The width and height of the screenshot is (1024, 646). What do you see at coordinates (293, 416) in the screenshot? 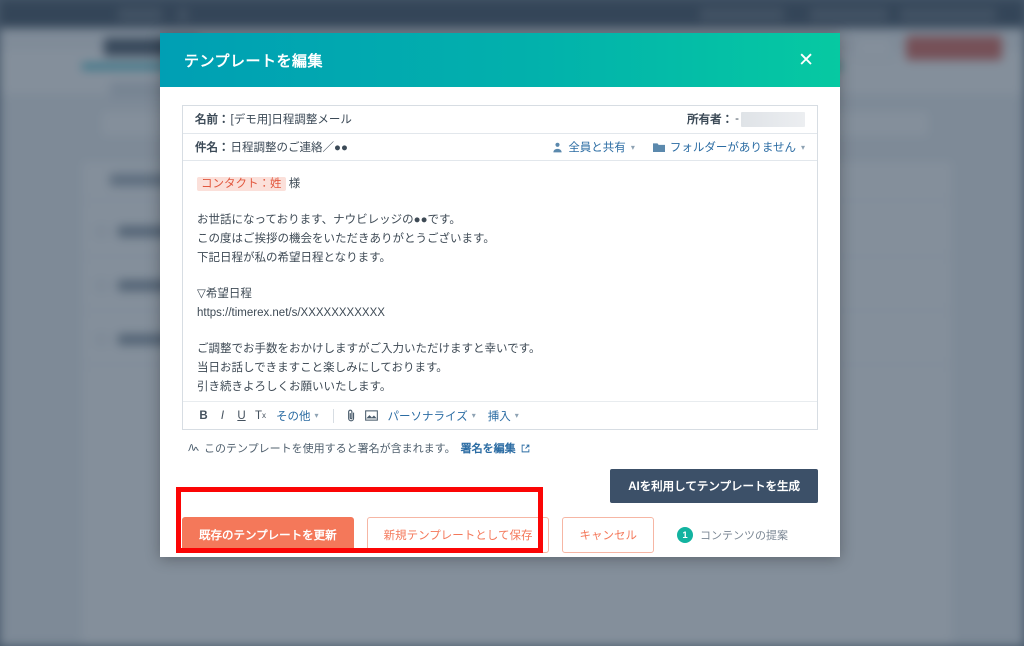
I see `more-label: その他` at bounding box center [293, 416].